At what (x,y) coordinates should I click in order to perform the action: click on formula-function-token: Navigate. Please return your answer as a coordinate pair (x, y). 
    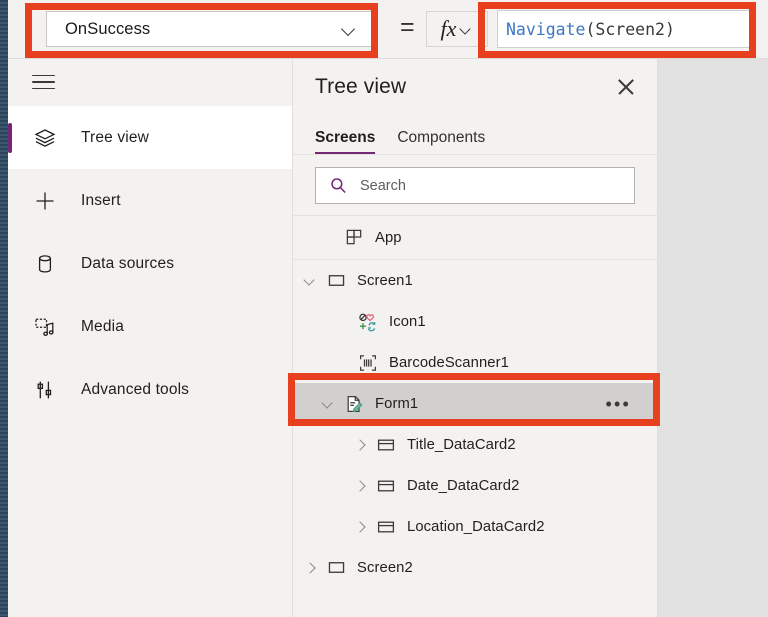
    Looking at the image, I should click on (546, 29).